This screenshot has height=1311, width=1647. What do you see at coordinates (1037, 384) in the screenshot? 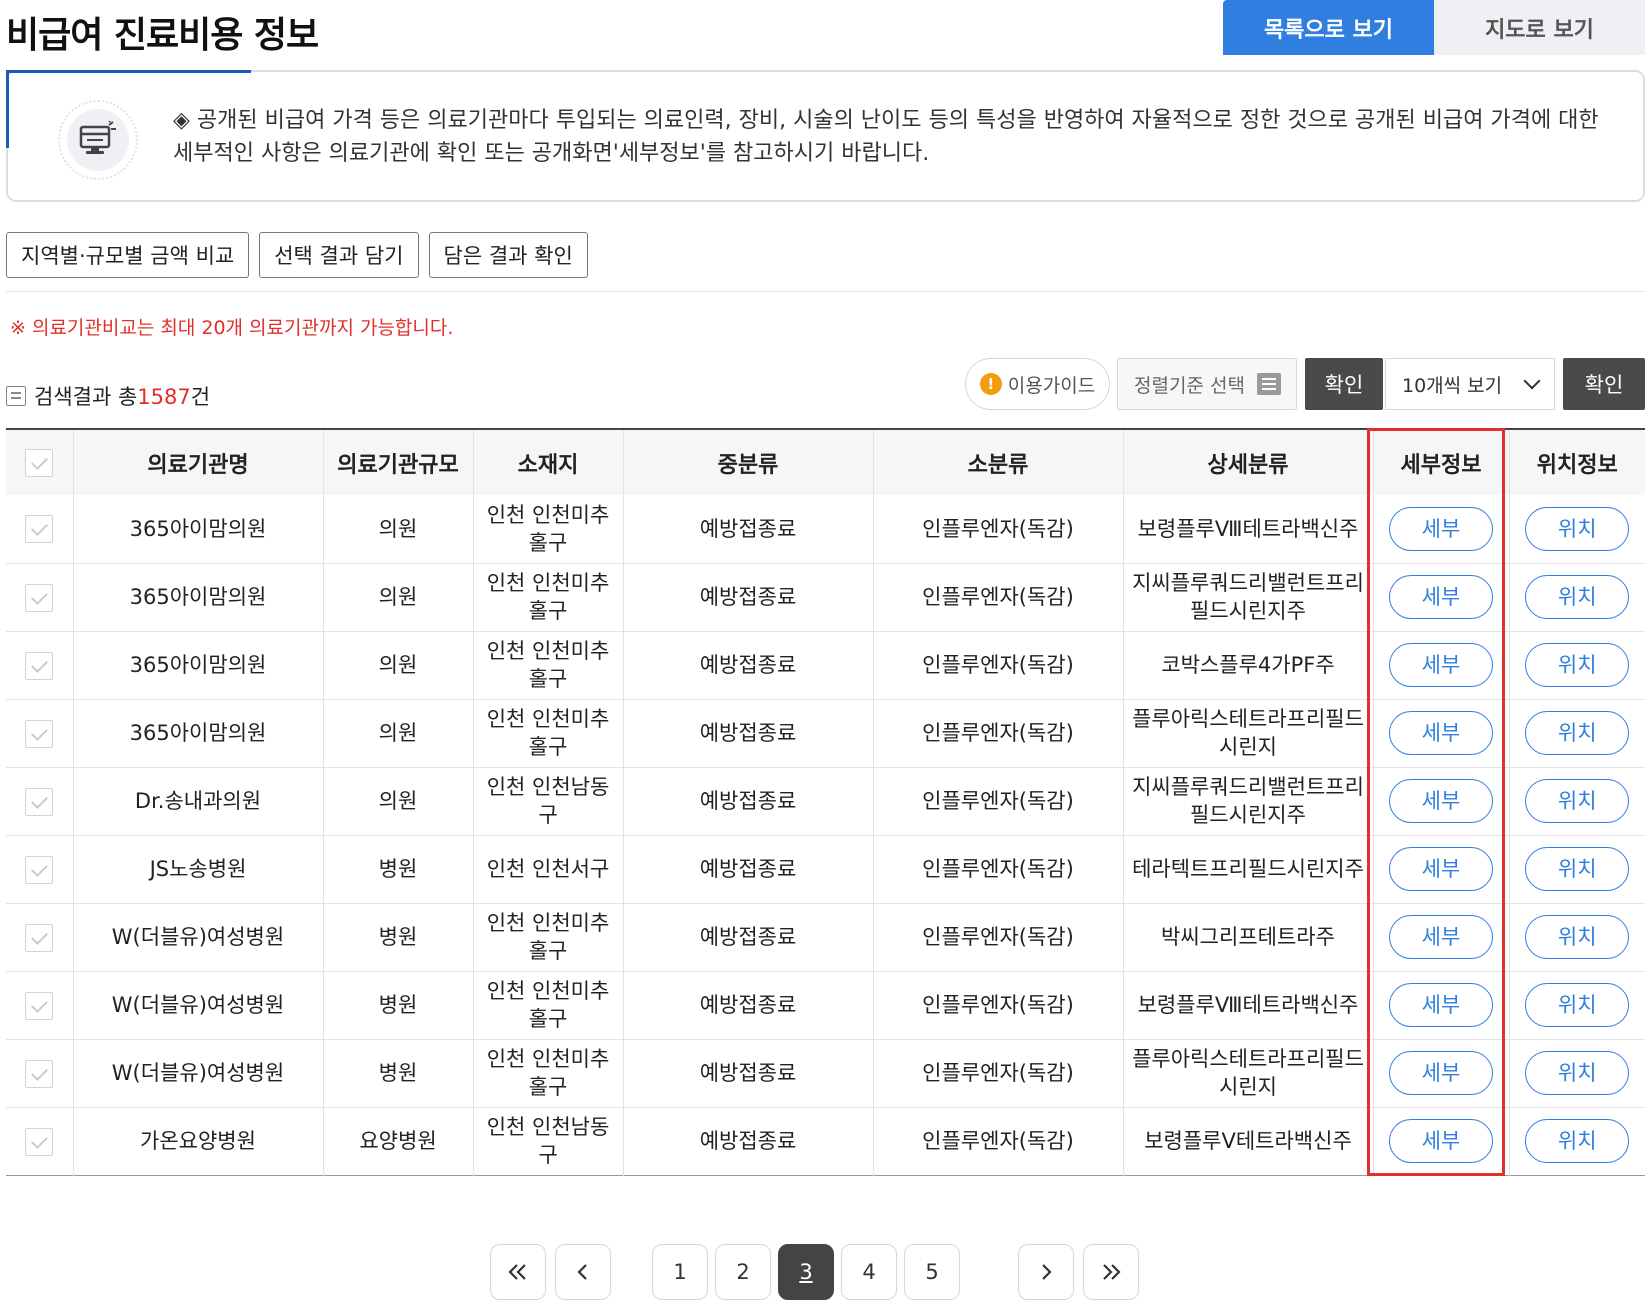
I see `usage-guide-button: ! 이용가이드` at bounding box center [1037, 384].